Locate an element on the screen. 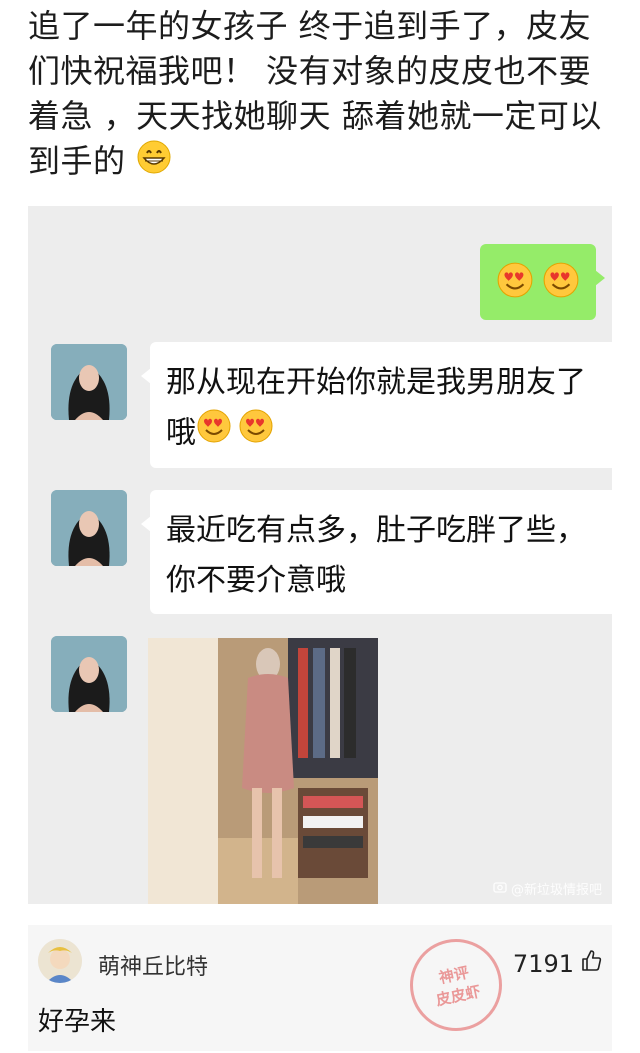  sent-message-bubble is located at coordinates (542, 282).